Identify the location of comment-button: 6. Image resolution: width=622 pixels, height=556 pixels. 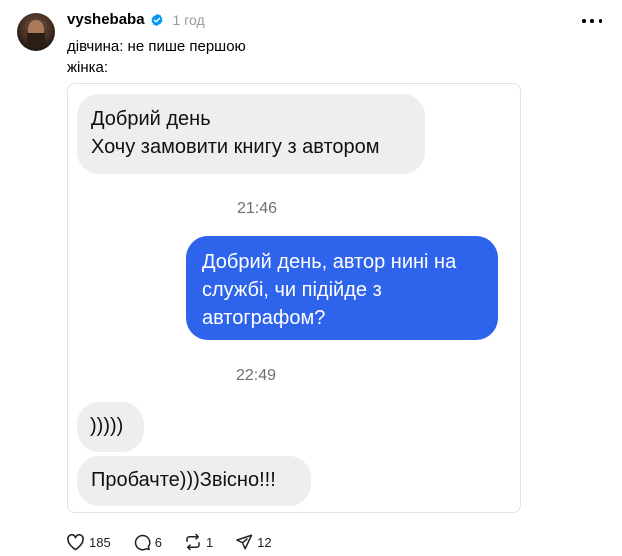
(147, 542).